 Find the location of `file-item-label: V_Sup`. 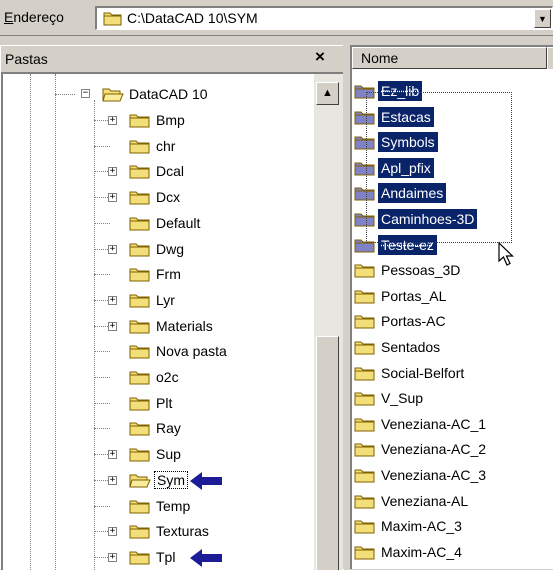

file-item-label: V_Sup is located at coordinates (402, 398).